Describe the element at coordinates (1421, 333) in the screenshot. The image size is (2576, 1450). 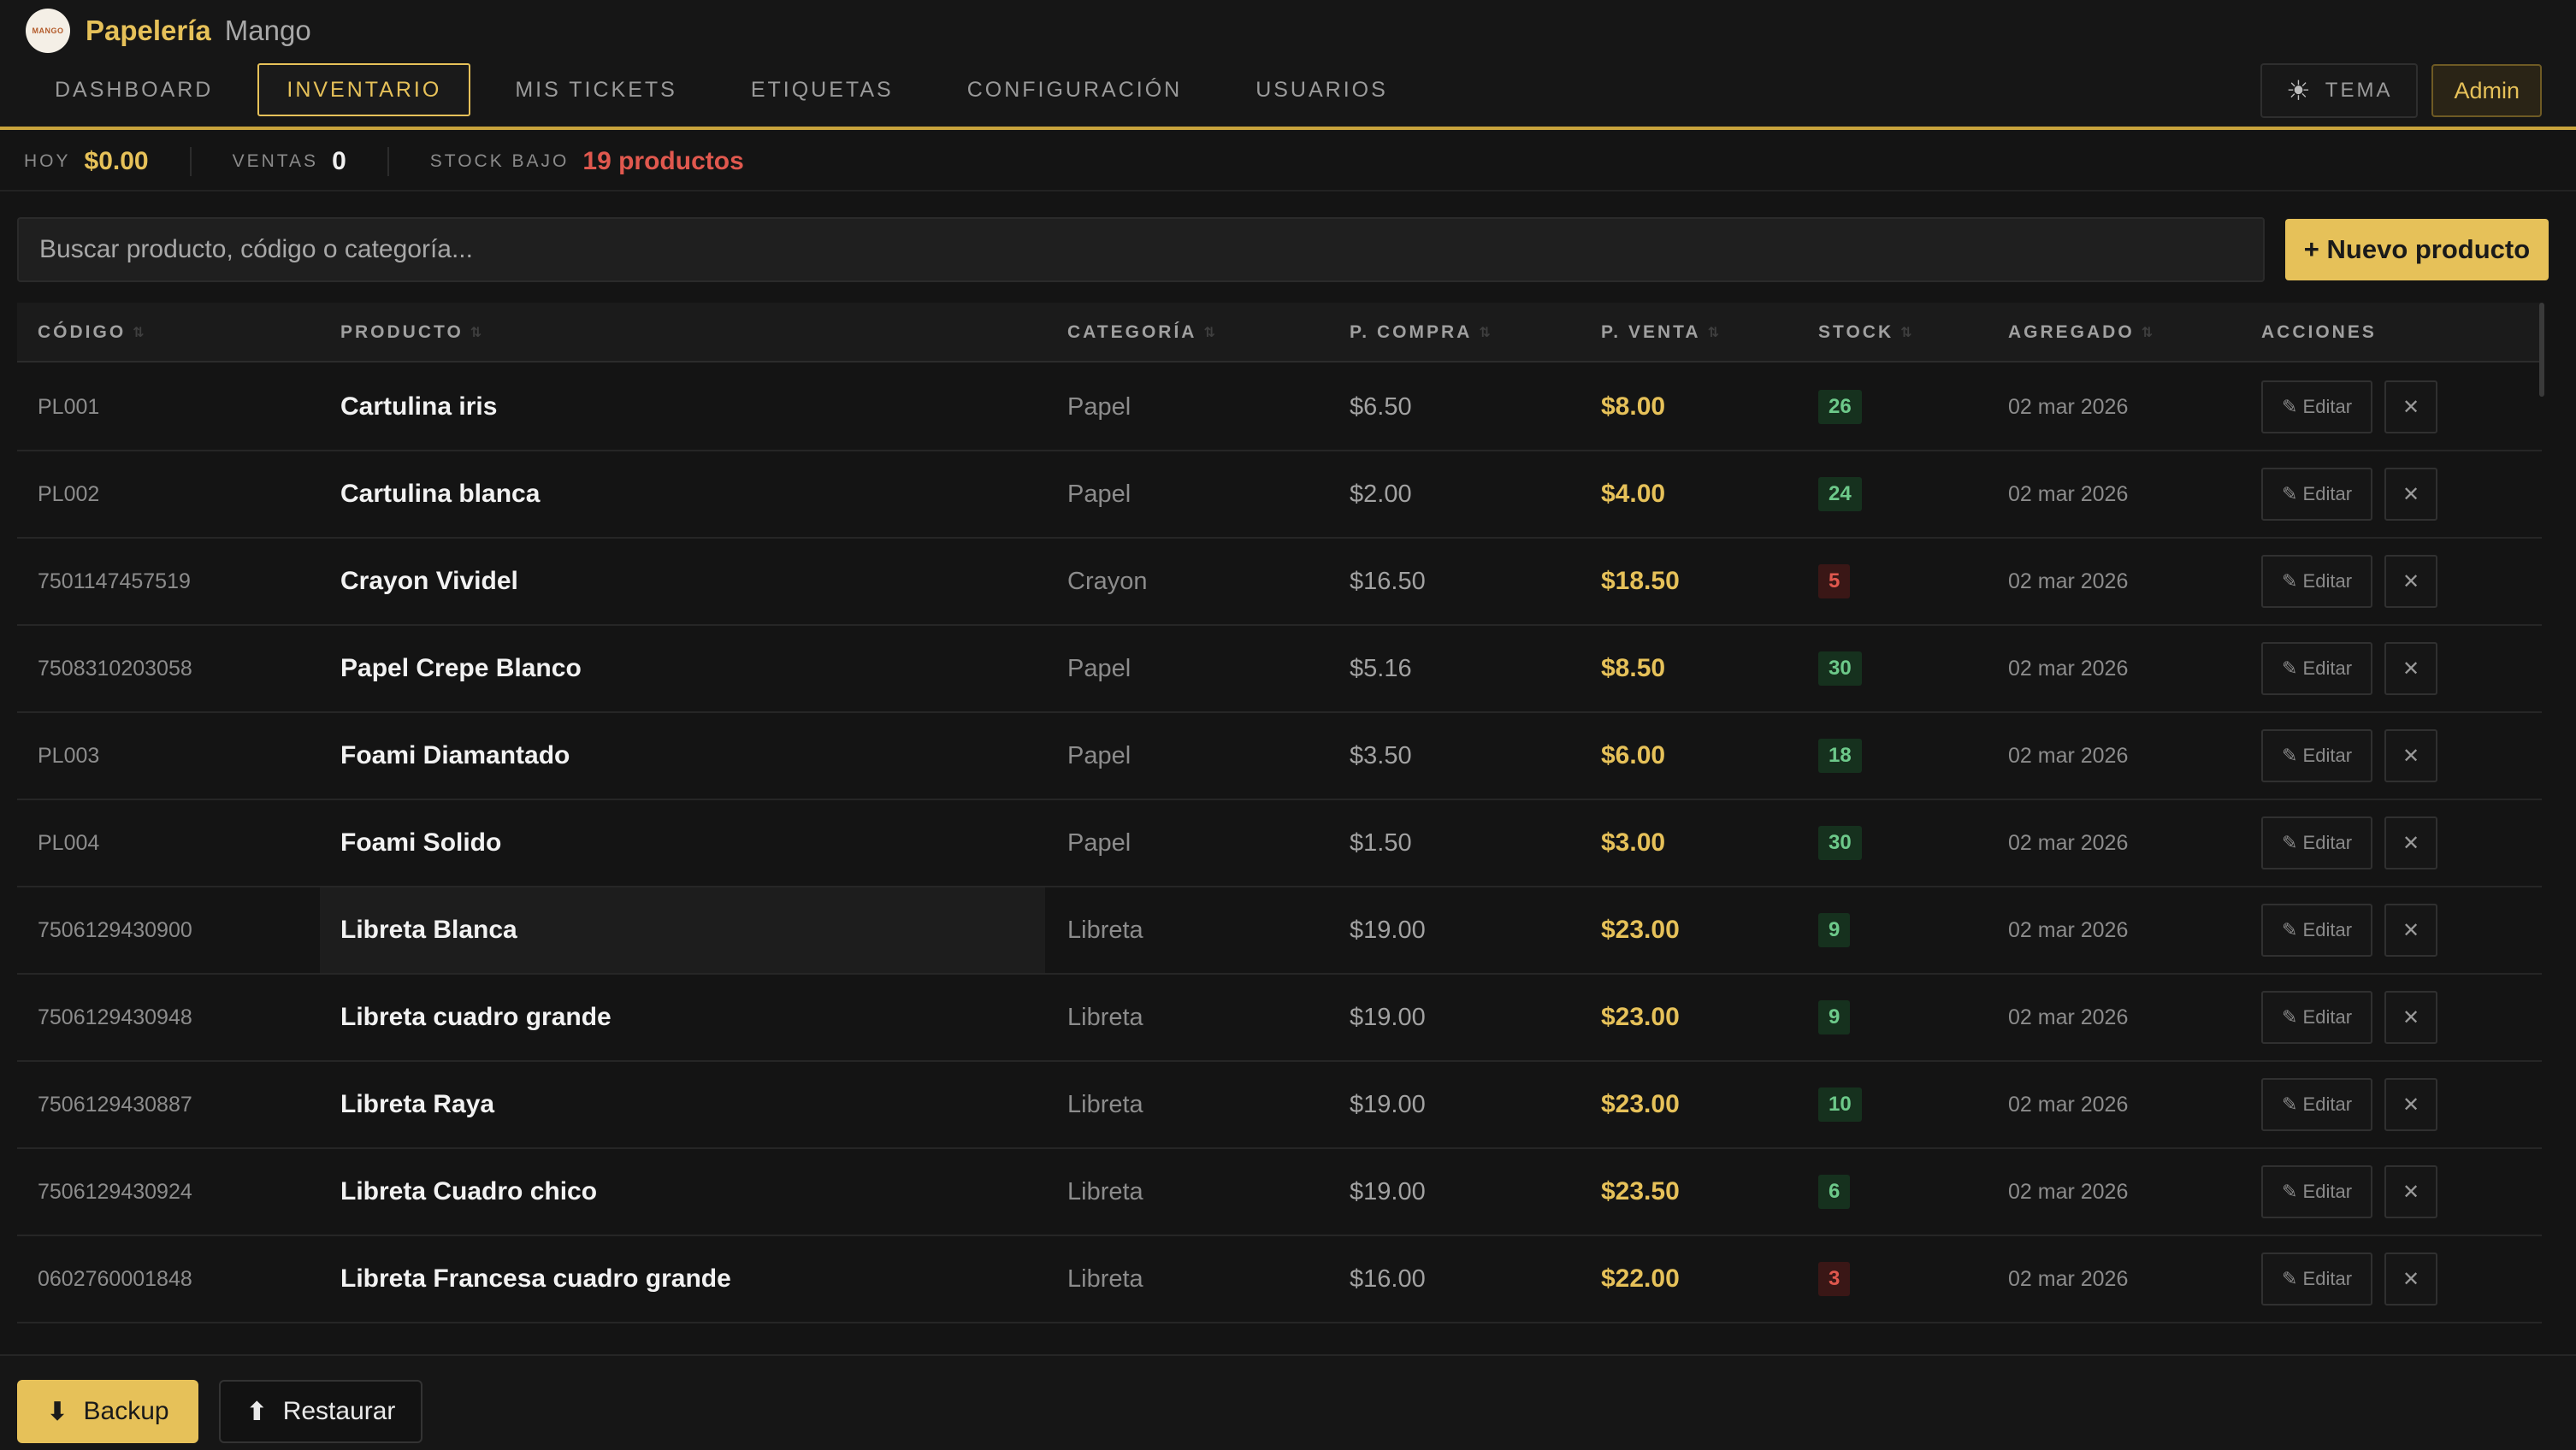
I see `column-header-buy-price: P. COMPRA ⇅` at that location.